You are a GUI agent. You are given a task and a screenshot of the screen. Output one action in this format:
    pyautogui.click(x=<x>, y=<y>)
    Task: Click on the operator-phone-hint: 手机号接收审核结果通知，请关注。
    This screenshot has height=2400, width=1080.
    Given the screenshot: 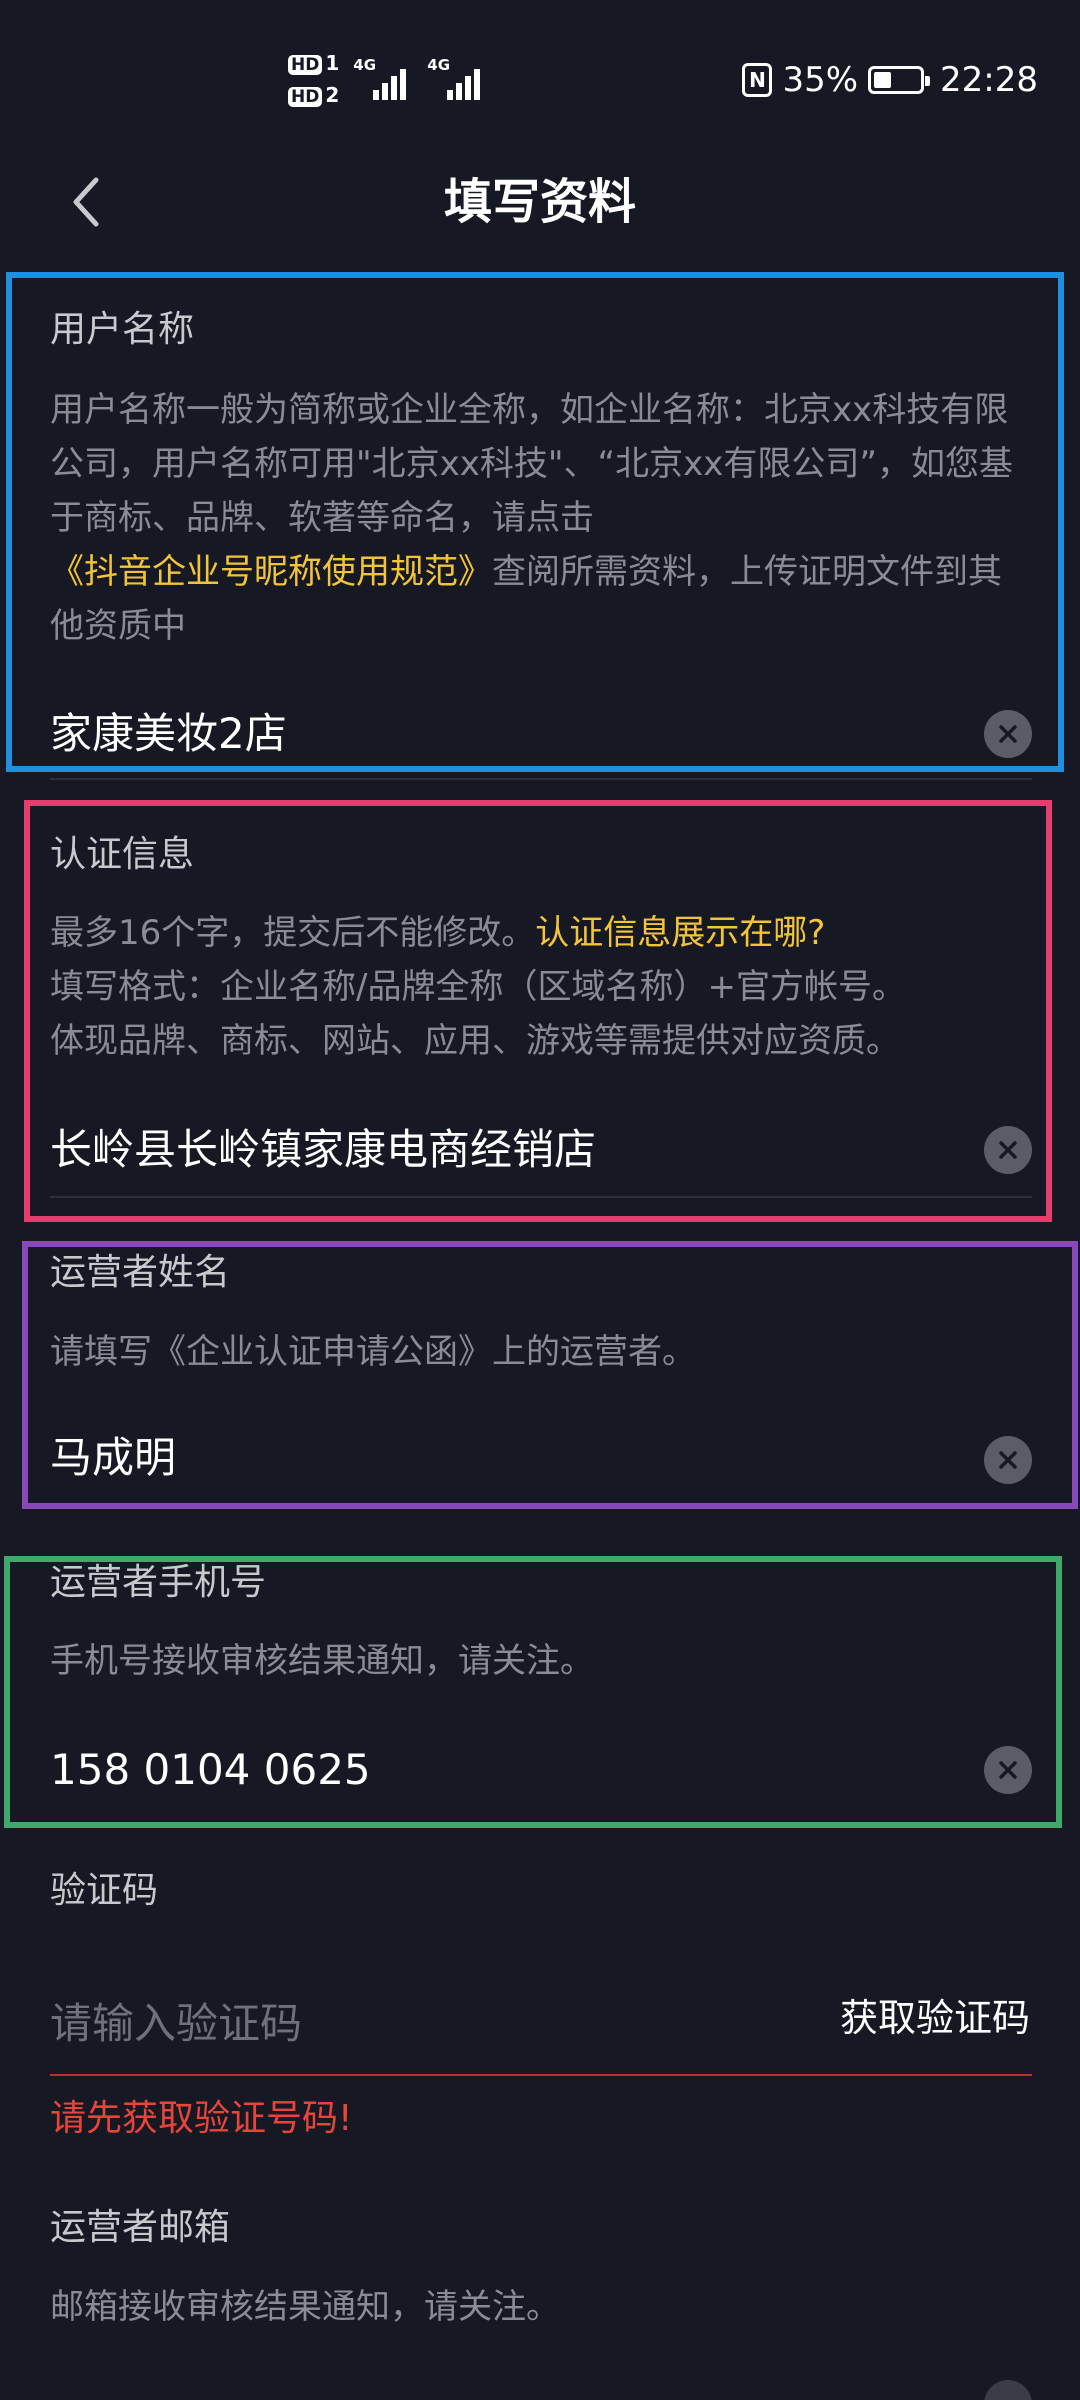 What is the action you would take?
    pyautogui.click(x=322, y=1661)
    